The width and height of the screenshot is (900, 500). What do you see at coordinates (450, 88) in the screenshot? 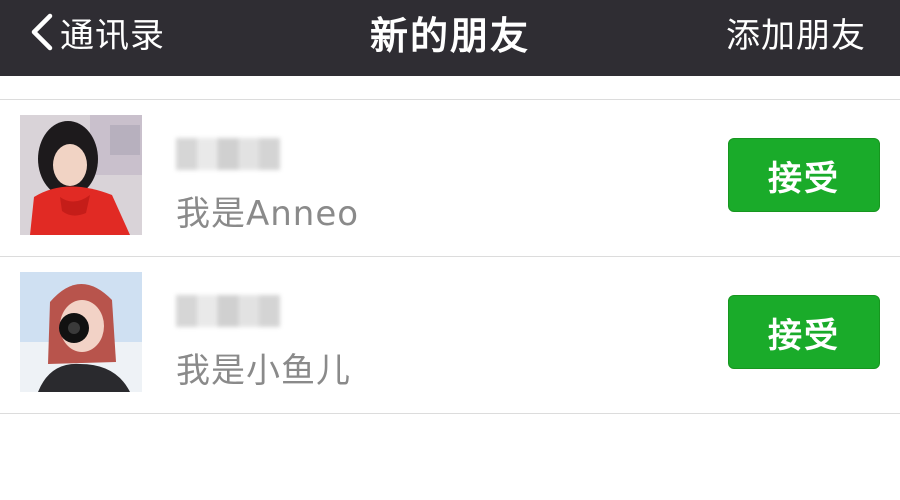
I see `section-gap` at bounding box center [450, 88].